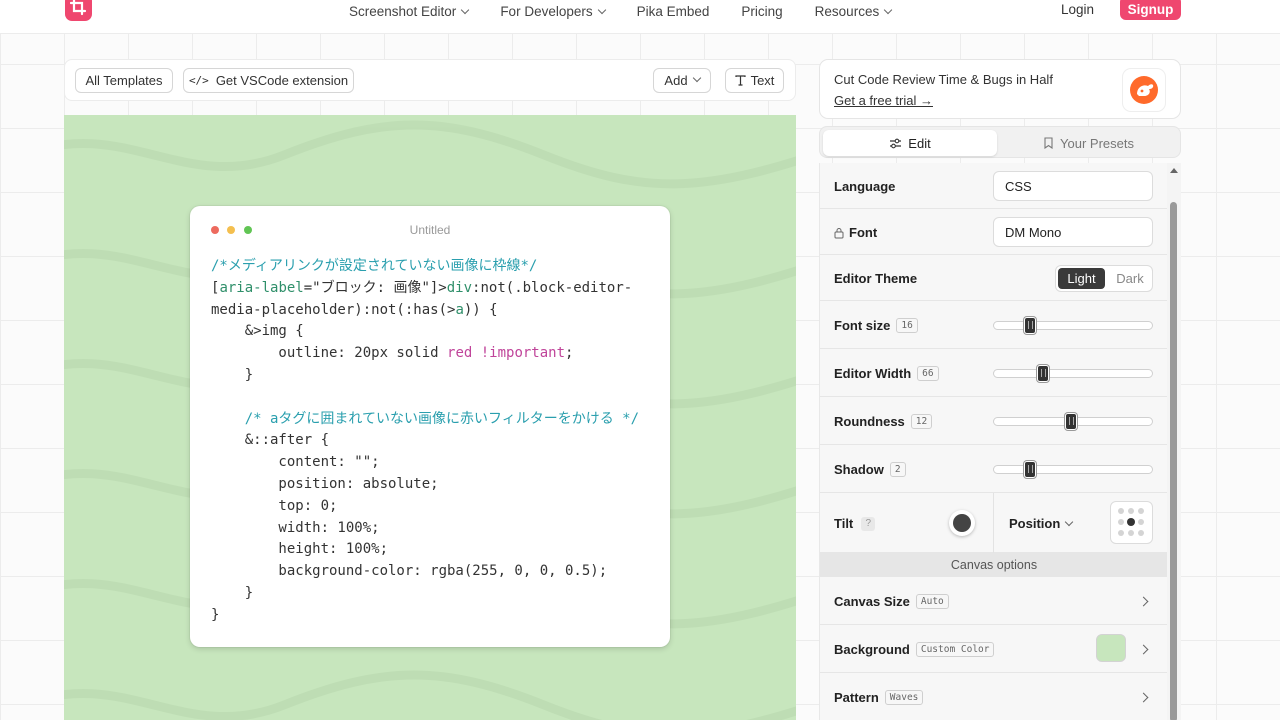  I want to click on login-link: Login, so click(1077, 9).